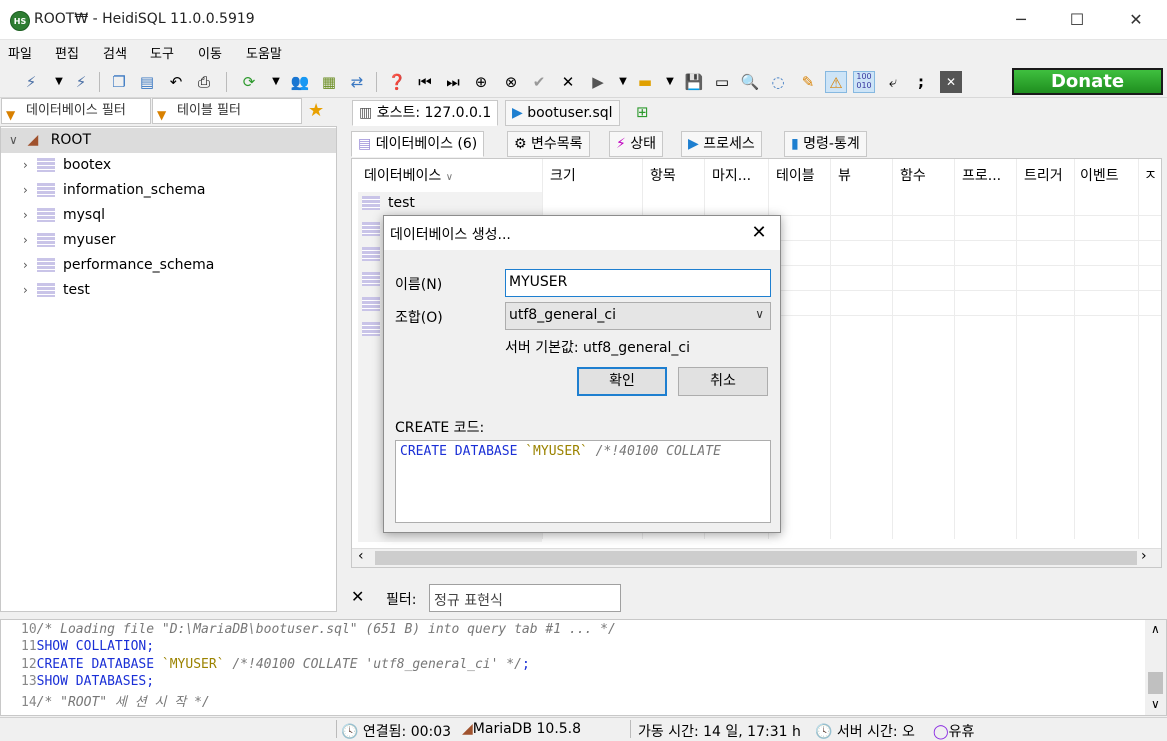 Image resolution: width=1167 pixels, height=741 pixels. Describe the element at coordinates (598, 82) in the screenshot. I see `run-icon: ▶` at that location.